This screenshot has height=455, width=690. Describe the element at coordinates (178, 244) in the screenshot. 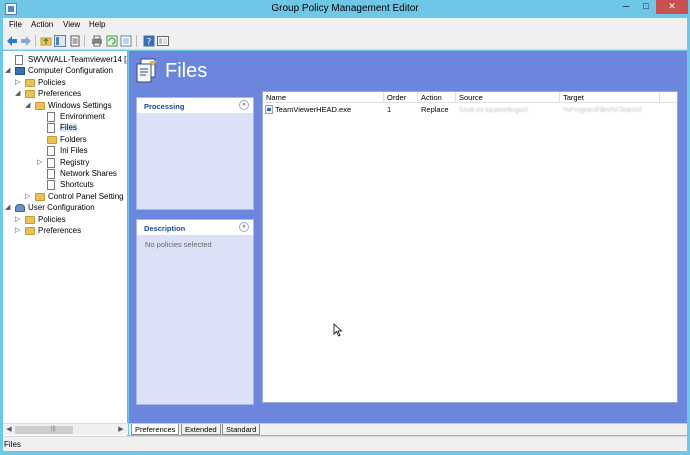

I see `description-text: No policies selected` at that location.